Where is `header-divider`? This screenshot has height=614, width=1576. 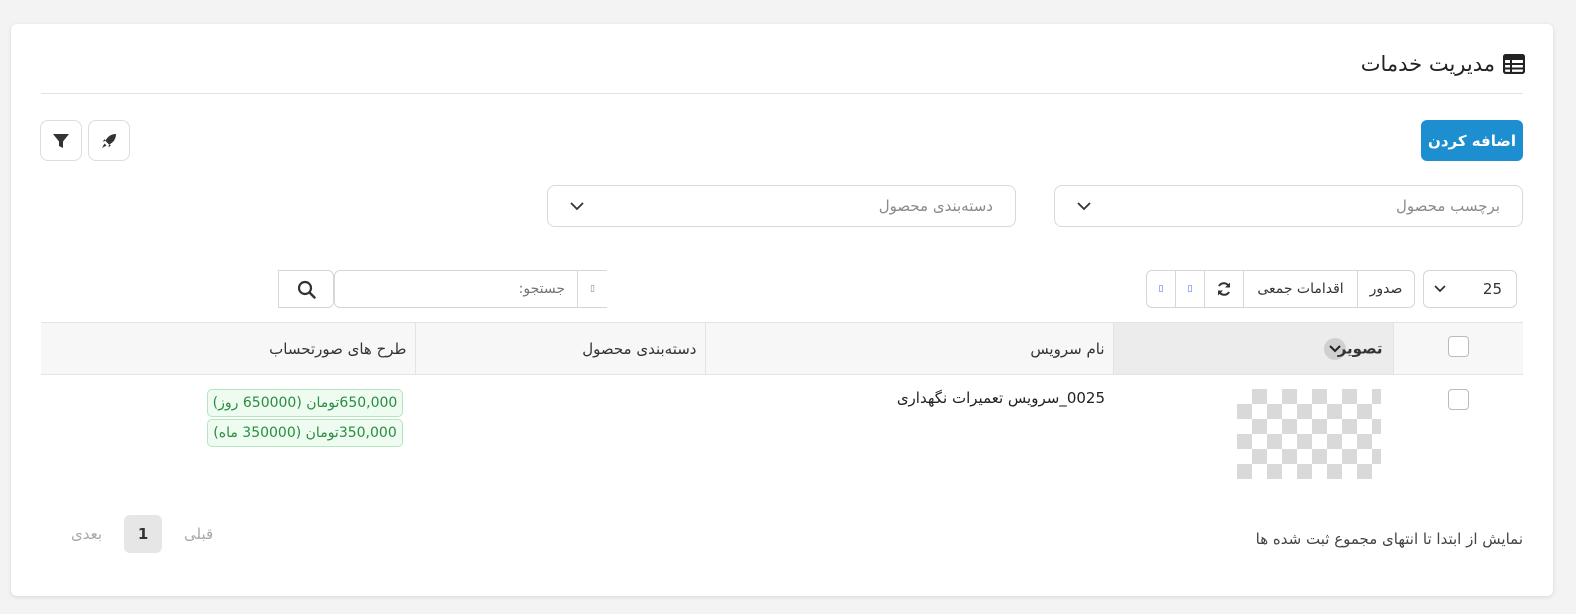 header-divider is located at coordinates (782, 93).